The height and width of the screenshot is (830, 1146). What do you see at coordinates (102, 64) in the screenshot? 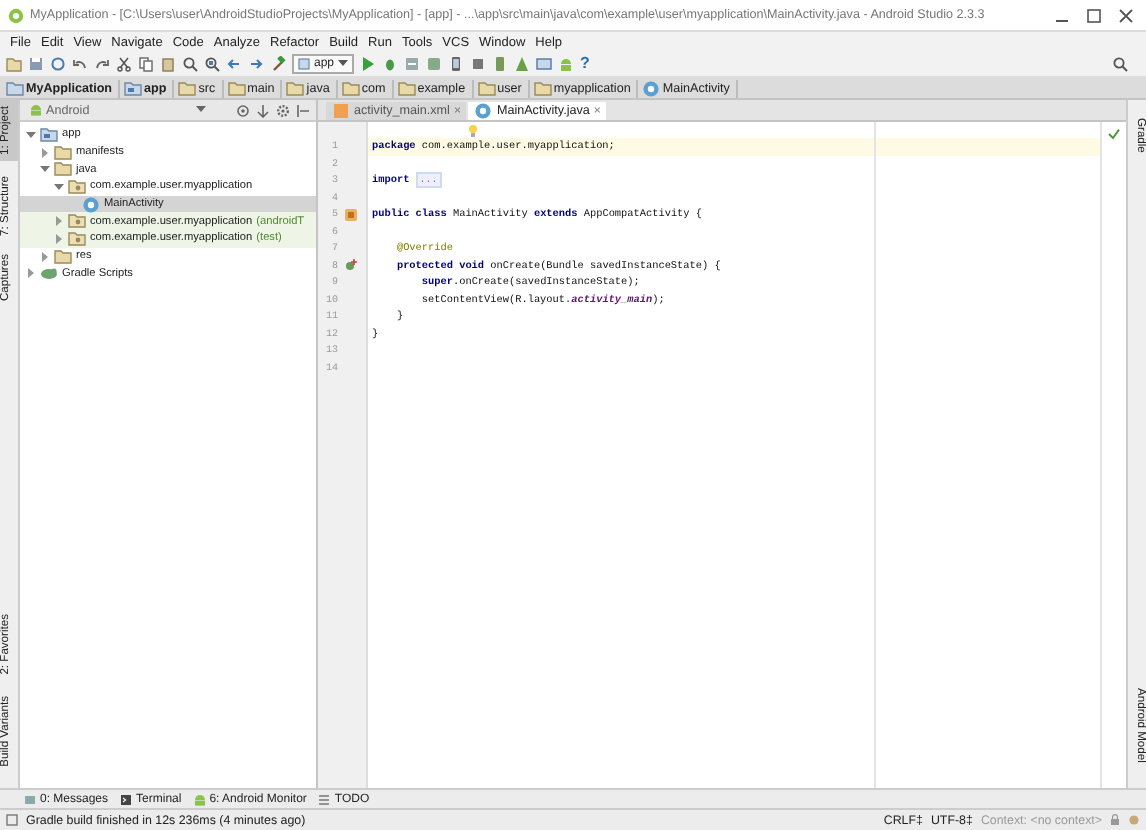
I see `redo-icon` at bounding box center [102, 64].